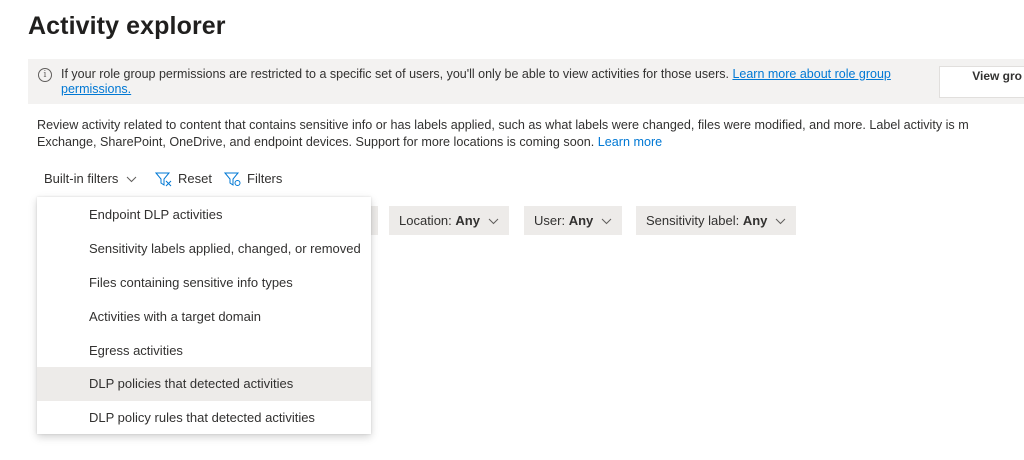  What do you see at coordinates (195, 178) in the screenshot?
I see `reset-label: Reset` at bounding box center [195, 178].